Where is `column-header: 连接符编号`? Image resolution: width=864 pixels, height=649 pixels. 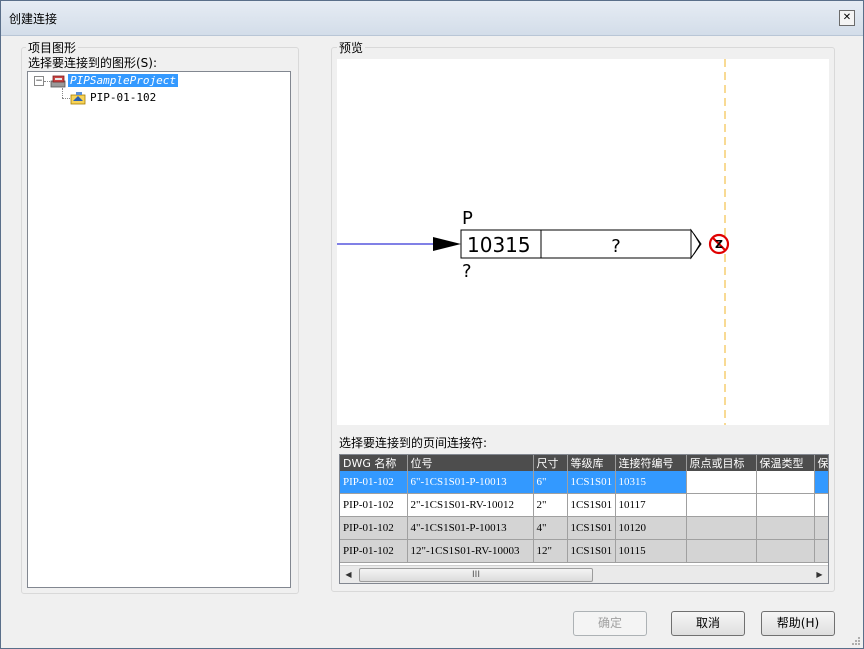 column-header: 连接符编号 is located at coordinates (651, 463).